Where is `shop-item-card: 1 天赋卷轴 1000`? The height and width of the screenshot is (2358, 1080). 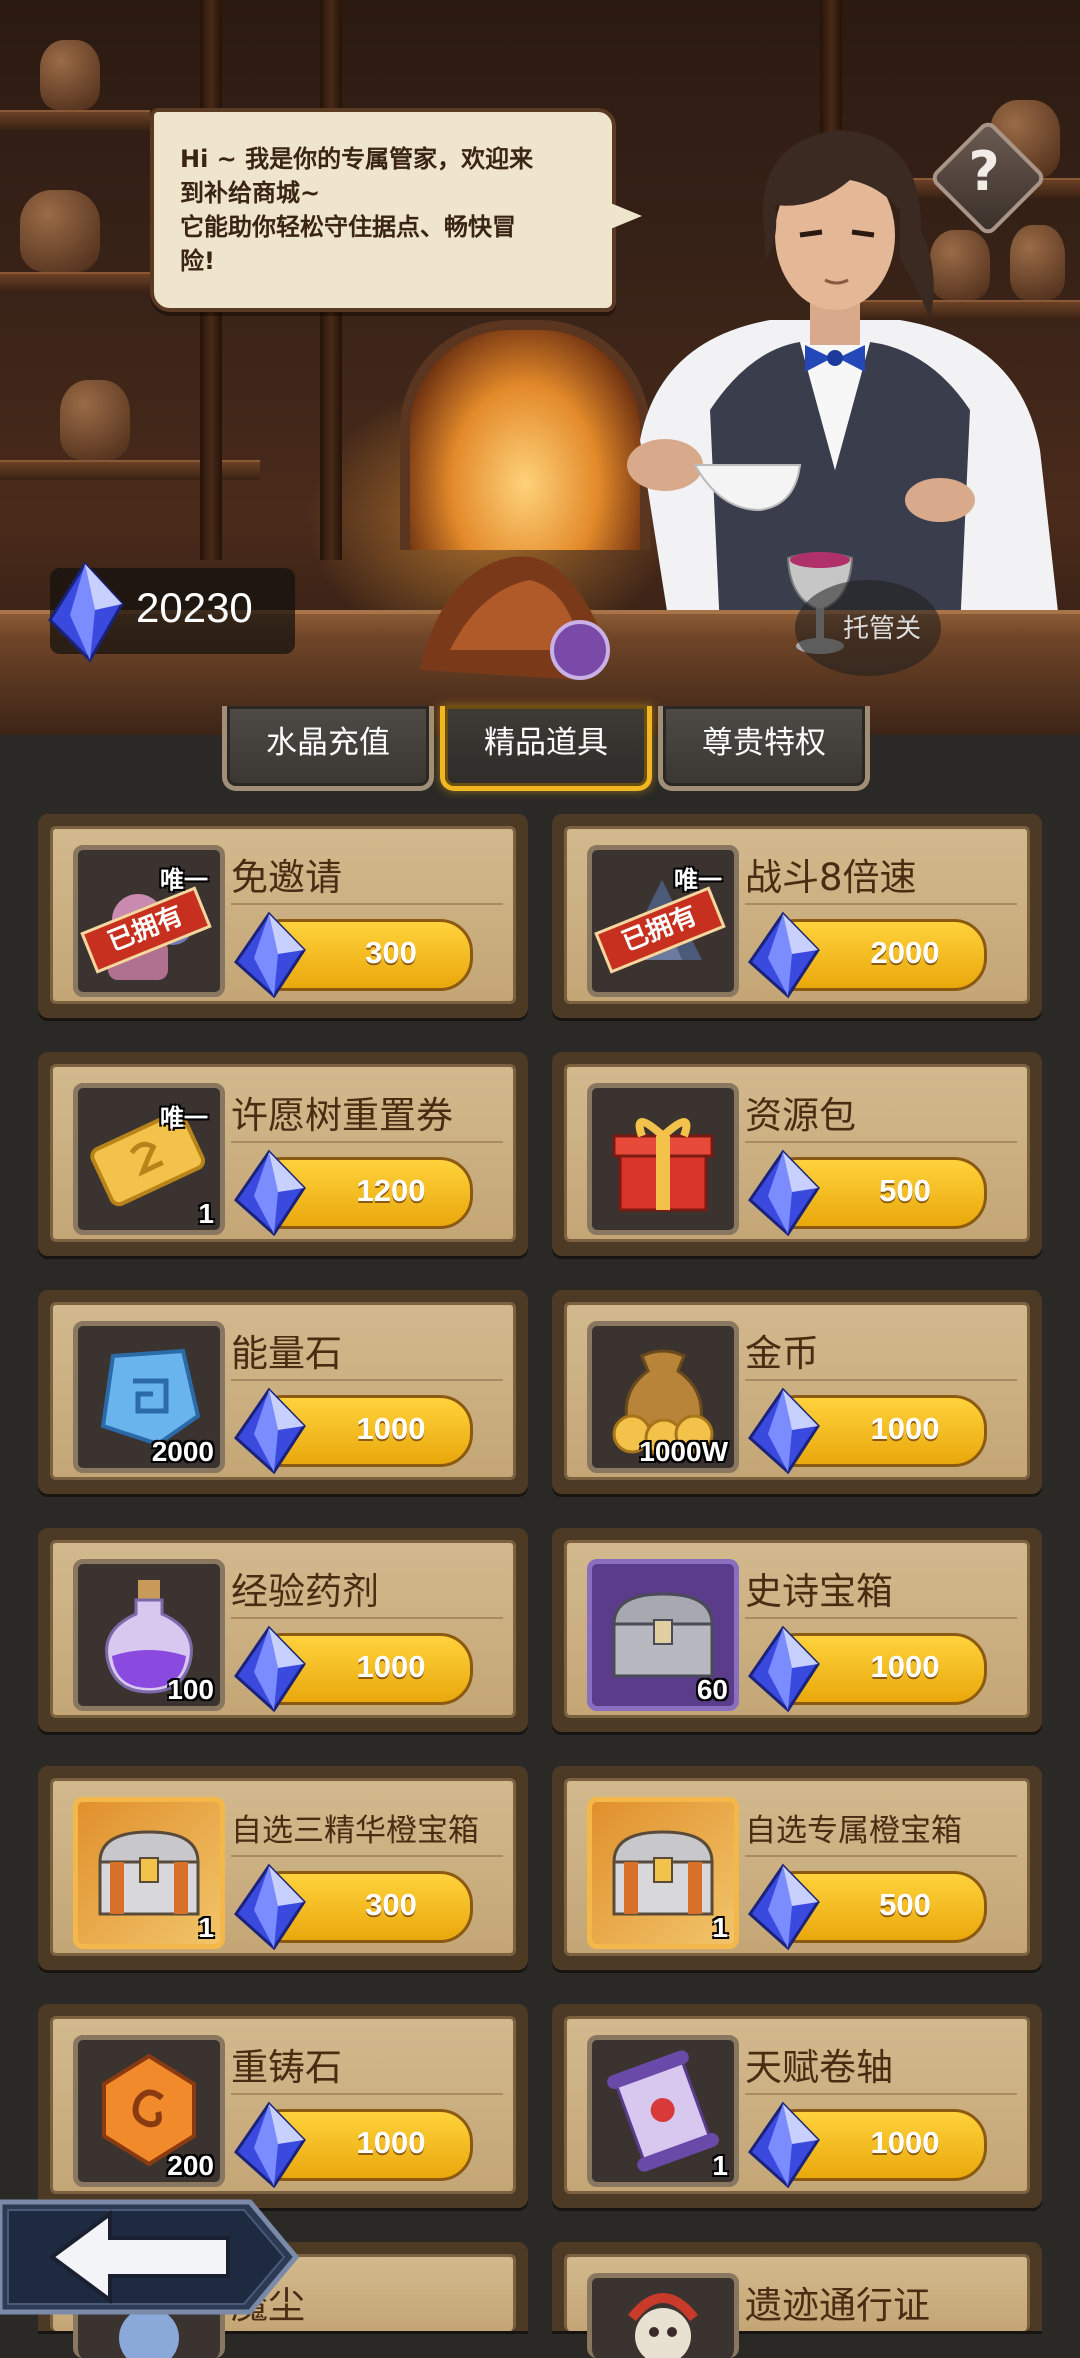
shop-item-card: 1 天赋卷轴 1000 is located at coordinates (797, 2106).